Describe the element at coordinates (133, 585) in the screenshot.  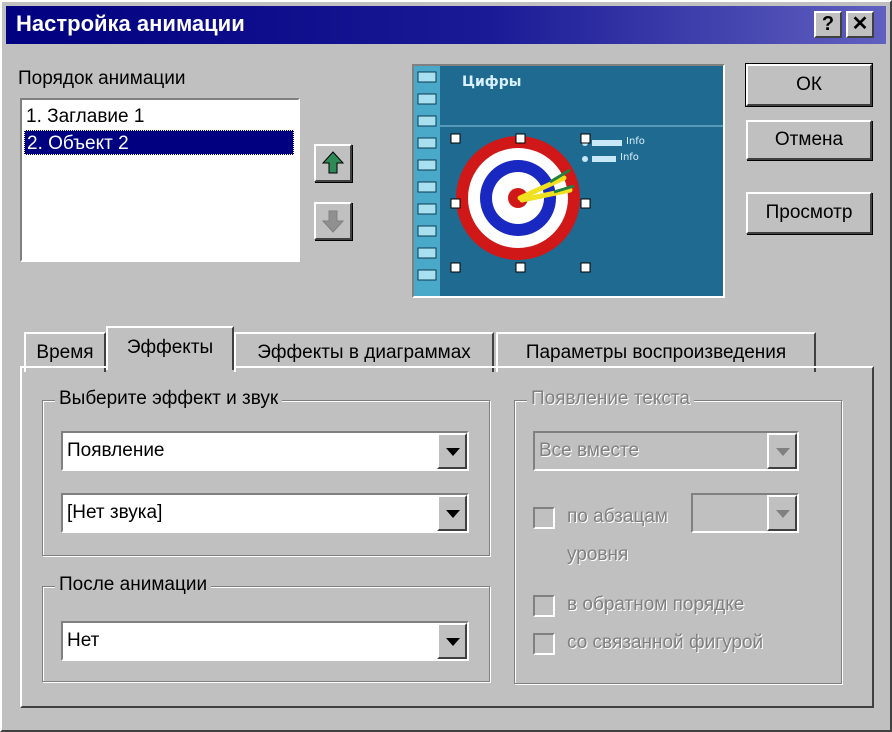
I see `after-animation-group-label: После анимации` at that location.